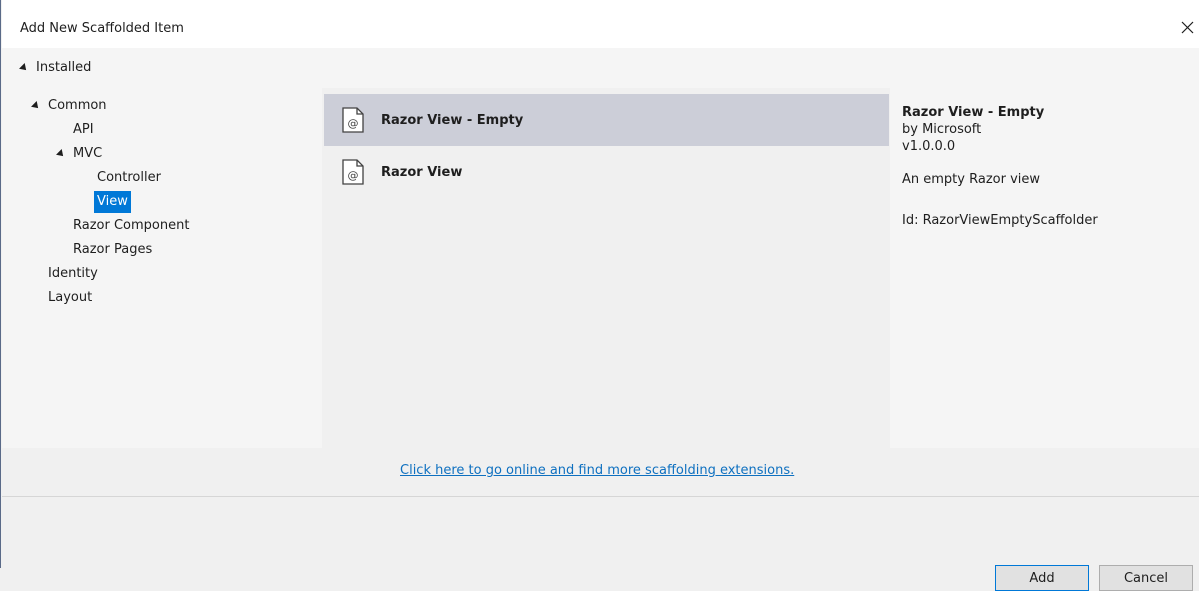 This screenshot has height=591, width=1199. I want to click on close-icon, so click(1187, 27).